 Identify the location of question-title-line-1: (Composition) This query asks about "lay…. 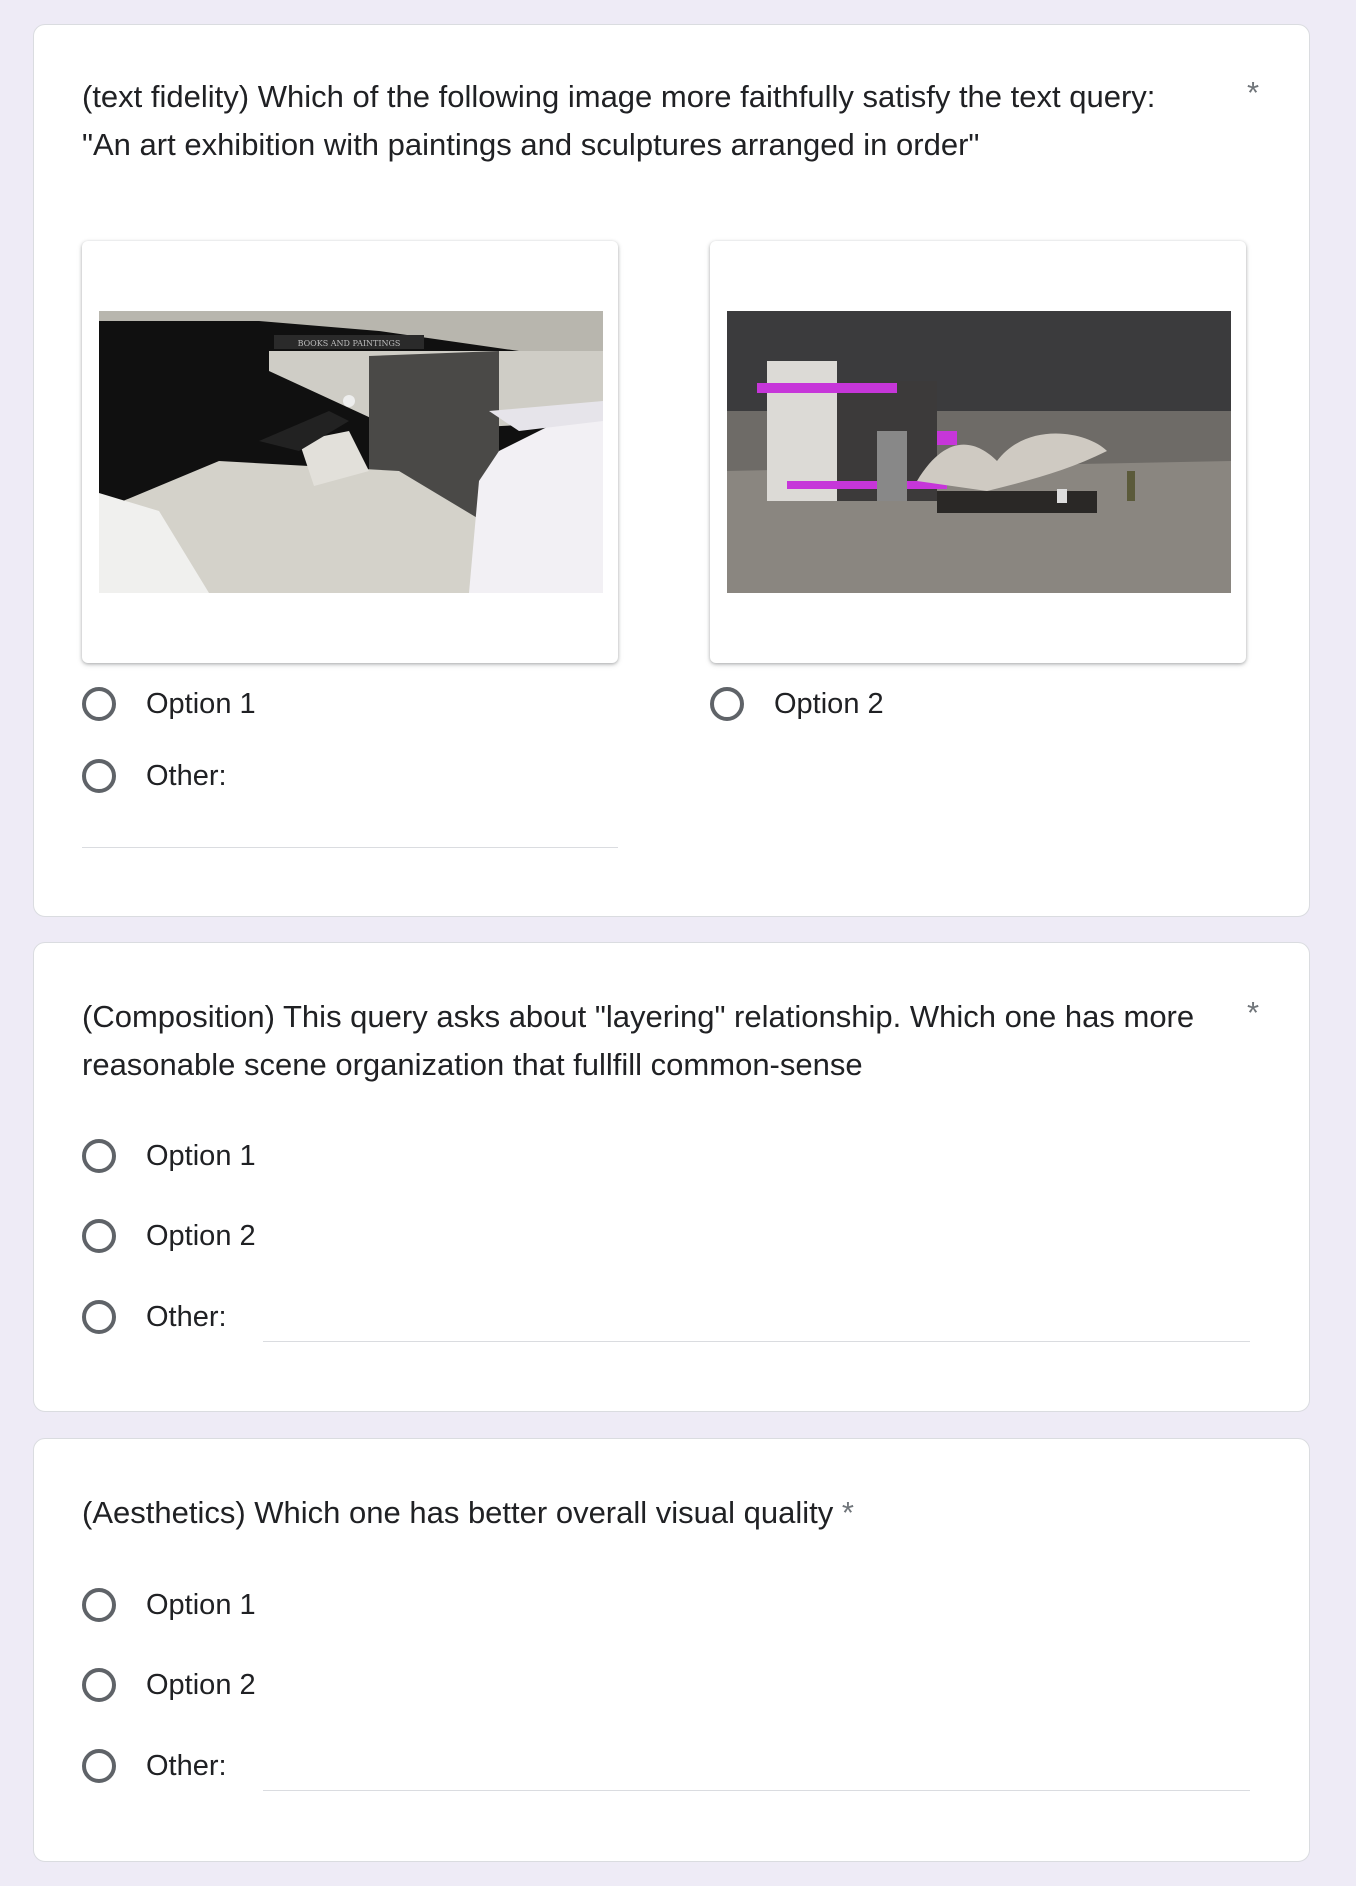
(638, 1016).